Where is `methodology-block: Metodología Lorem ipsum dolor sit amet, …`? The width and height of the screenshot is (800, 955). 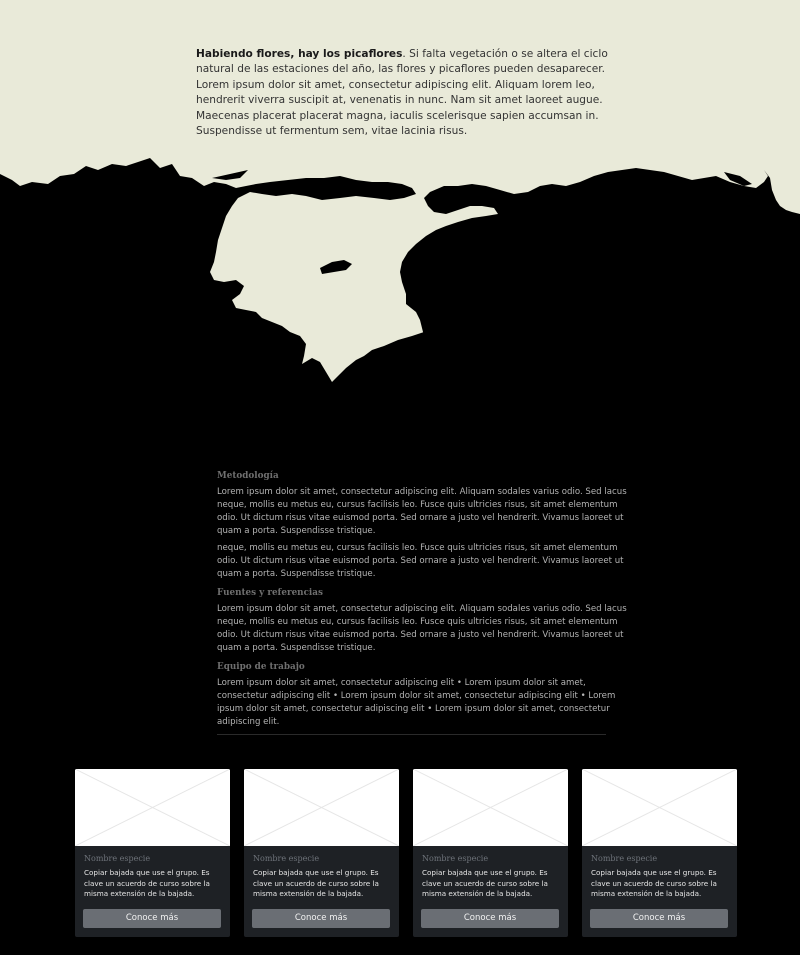
methodology-block: Metodología Lorem ipsum dolor sit amet, … is located at coordinates (422, 525).